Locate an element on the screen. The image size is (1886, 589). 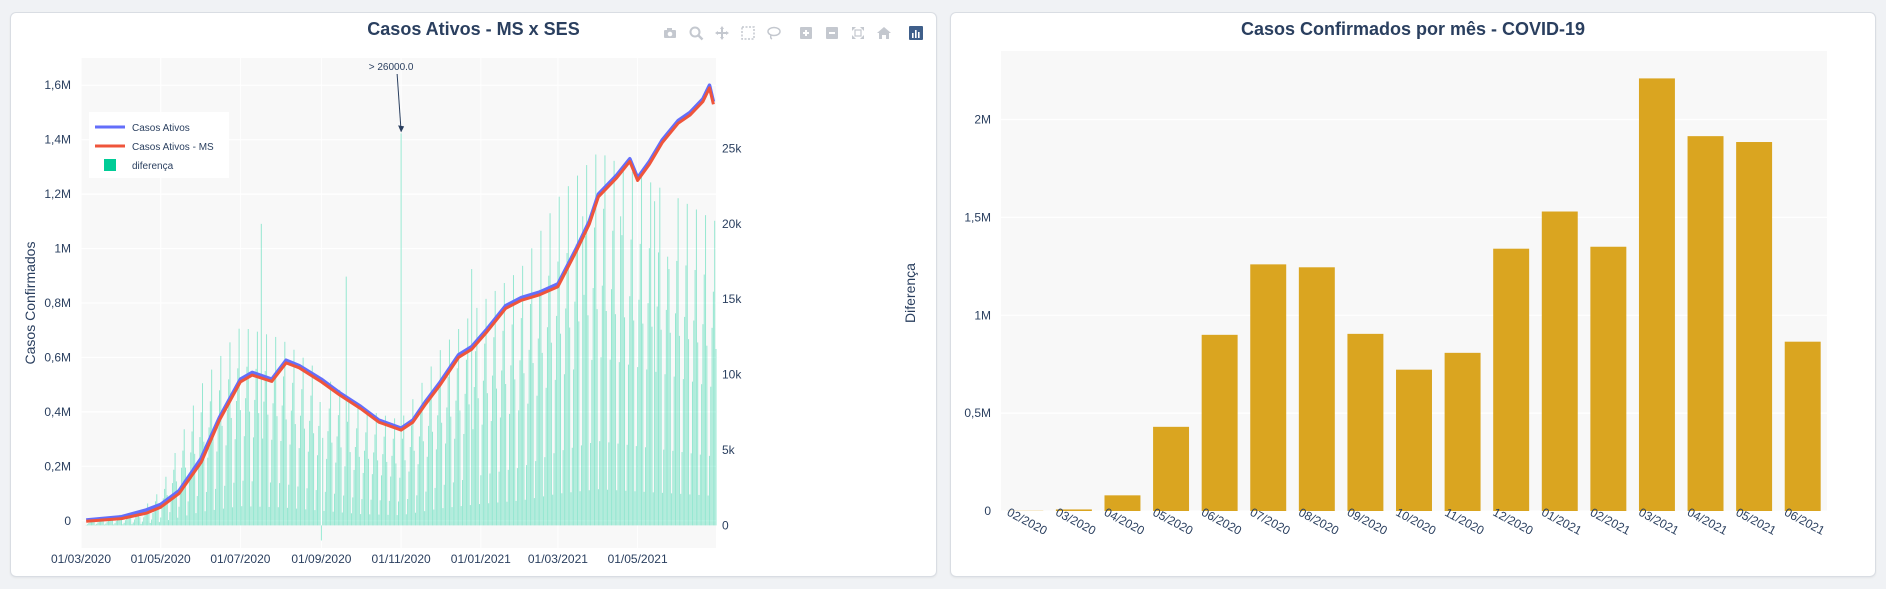
y2-tick-label: 10k is located at coordinates (732, 375).